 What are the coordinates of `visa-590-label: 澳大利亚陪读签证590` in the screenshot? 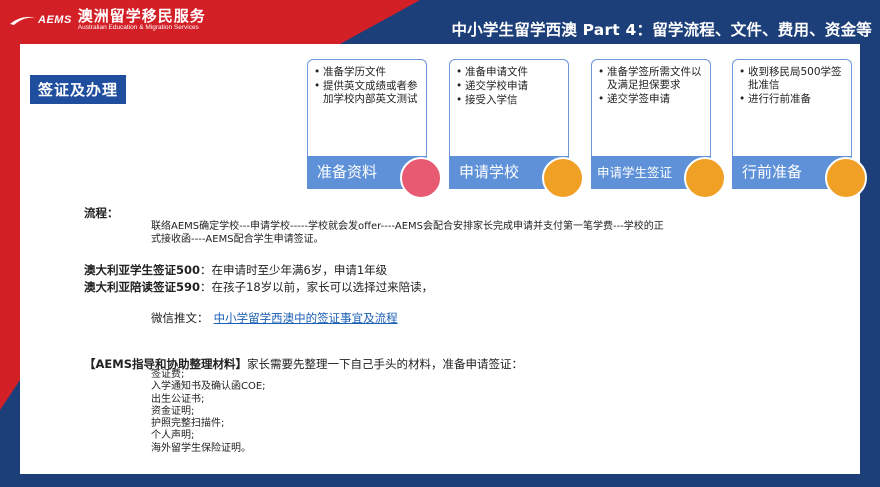 It's located at (142, 287).